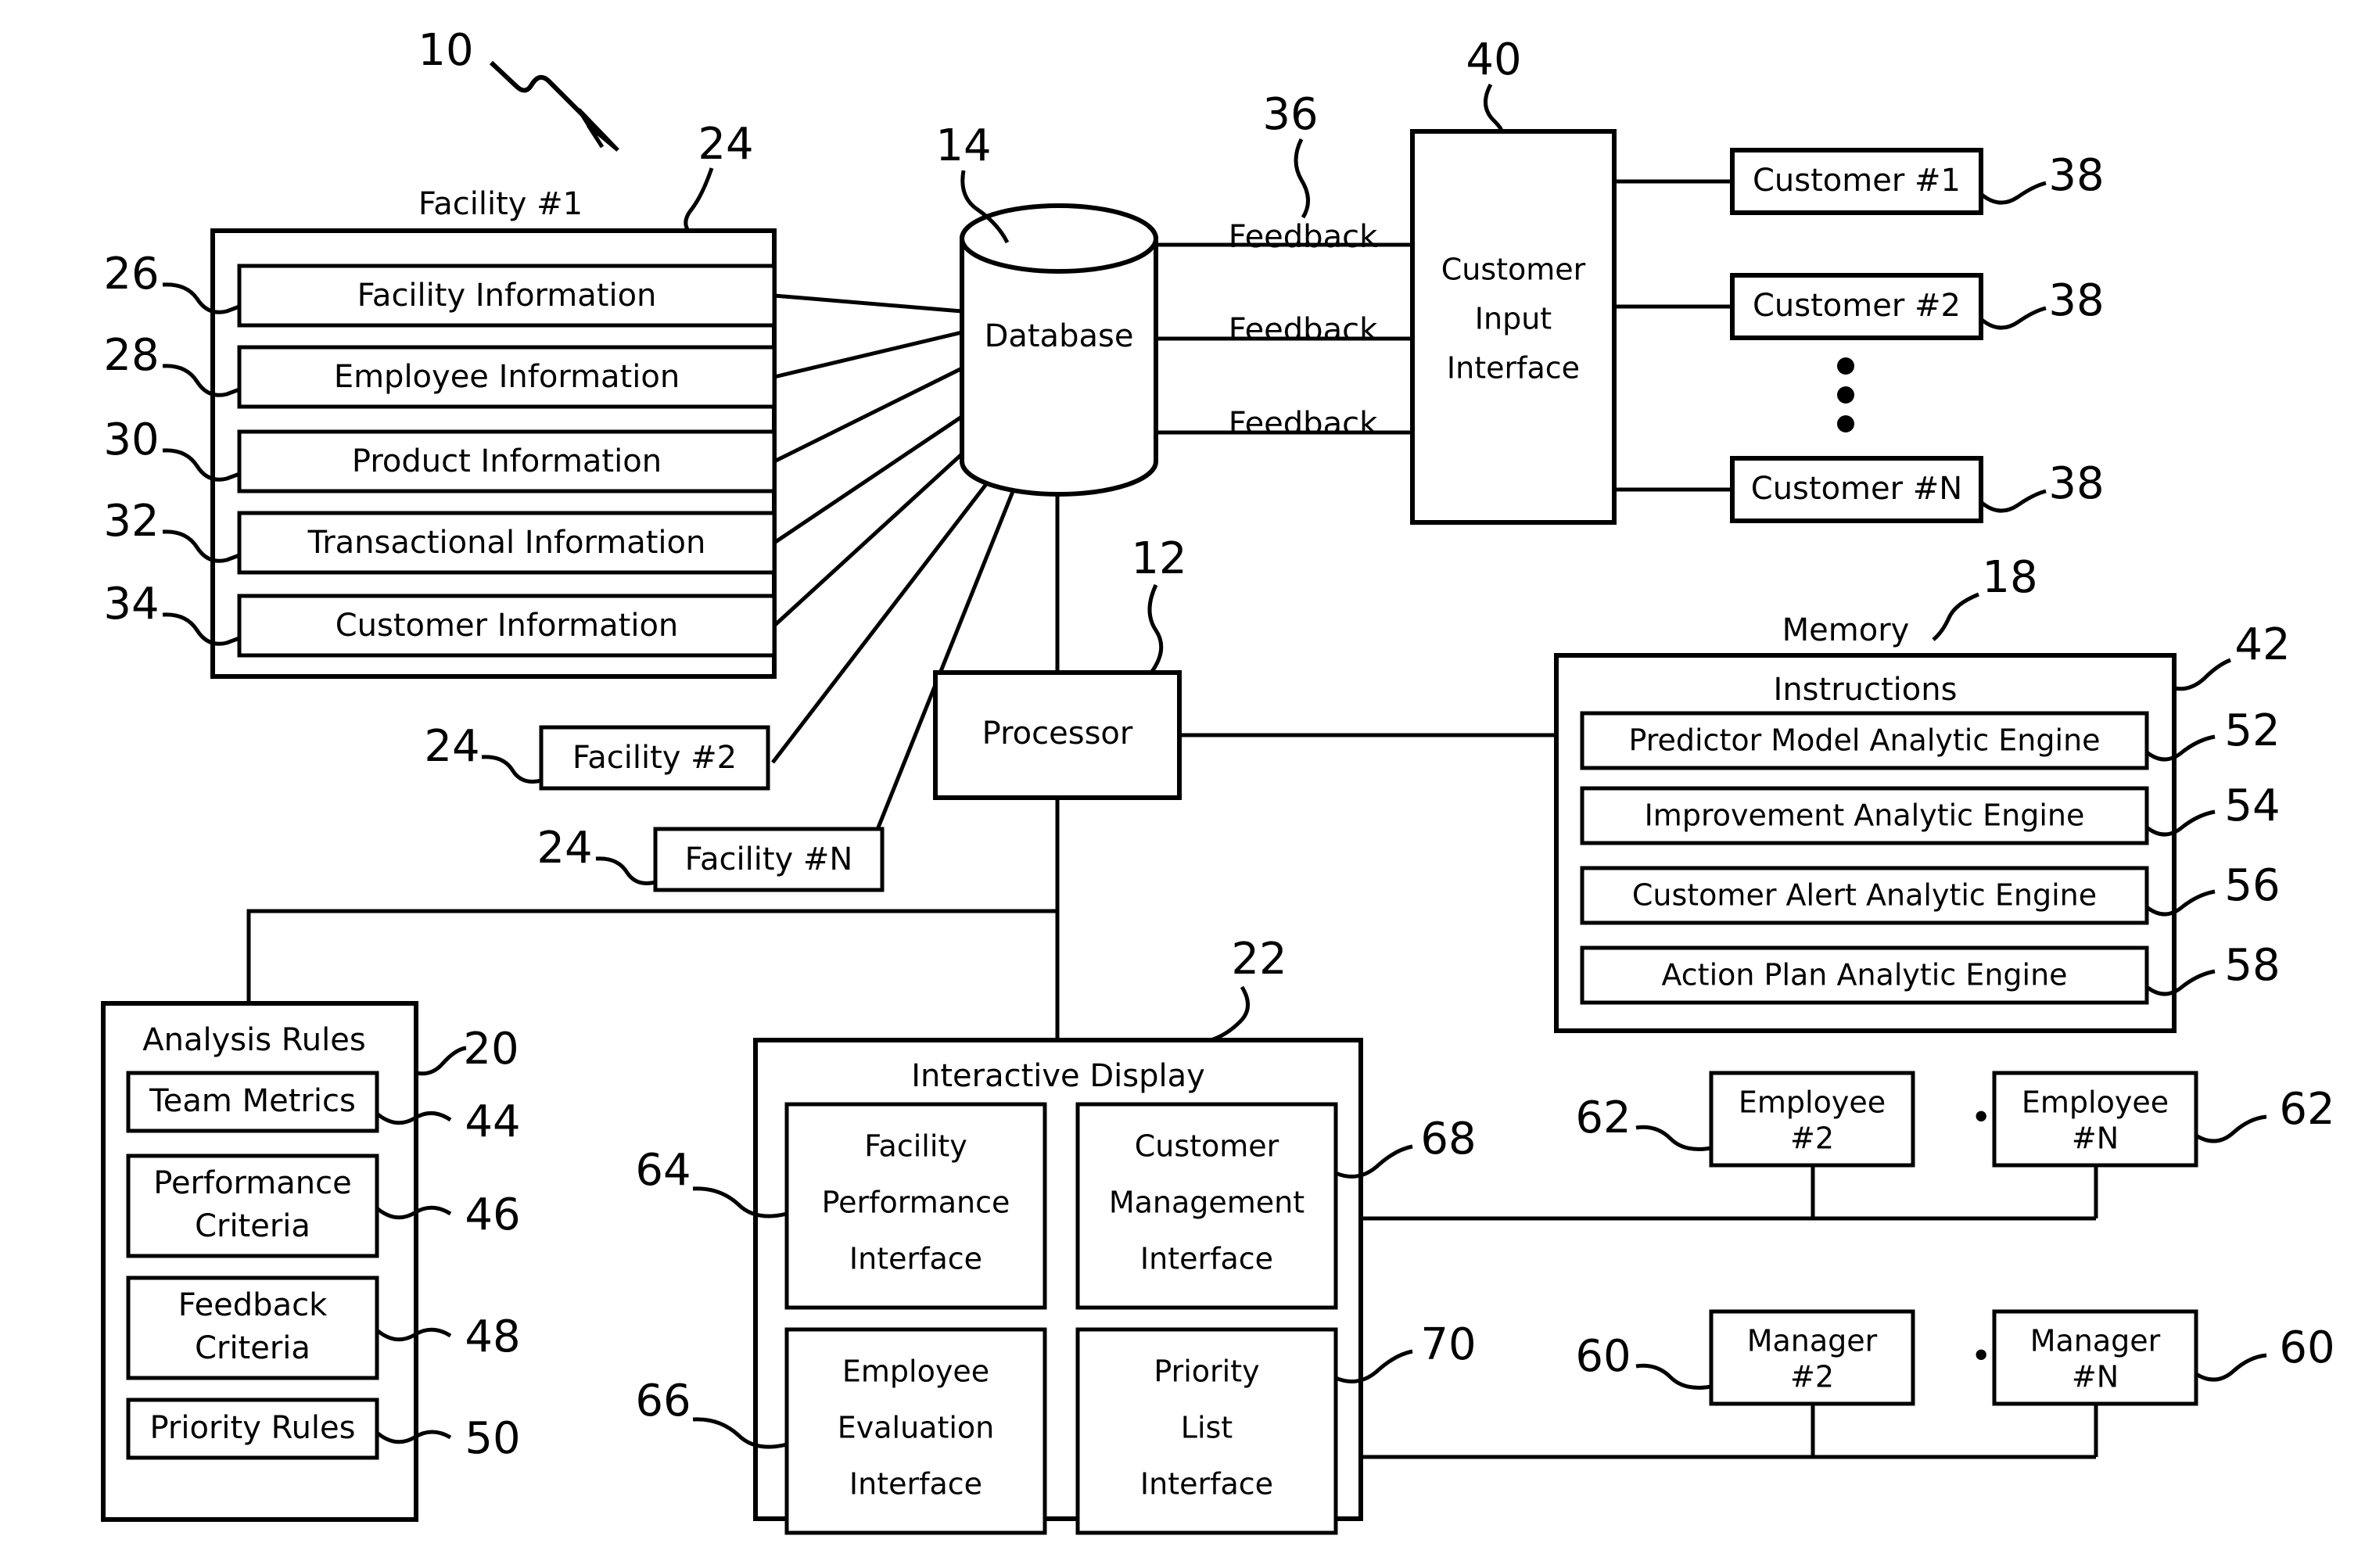 The height and width of the screenshot is (1568, 2365). What do you see at coordinates (1303, 424) in the screenshot?
I see `feedback-label-3: Feedback` at bounding box center [1303, 424].